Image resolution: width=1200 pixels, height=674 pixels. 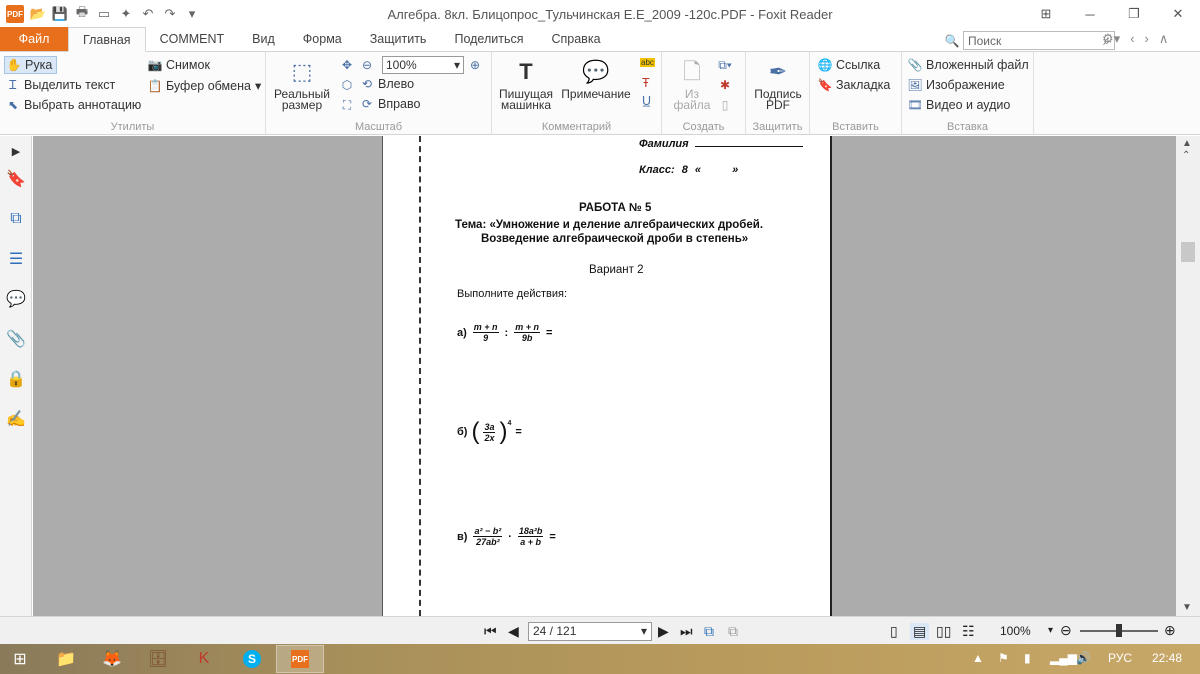 What do you see at coordinates (204, 659) in the screenshot?
I see `taskbar-kaspersky: K` at bounding box center [204, 659].